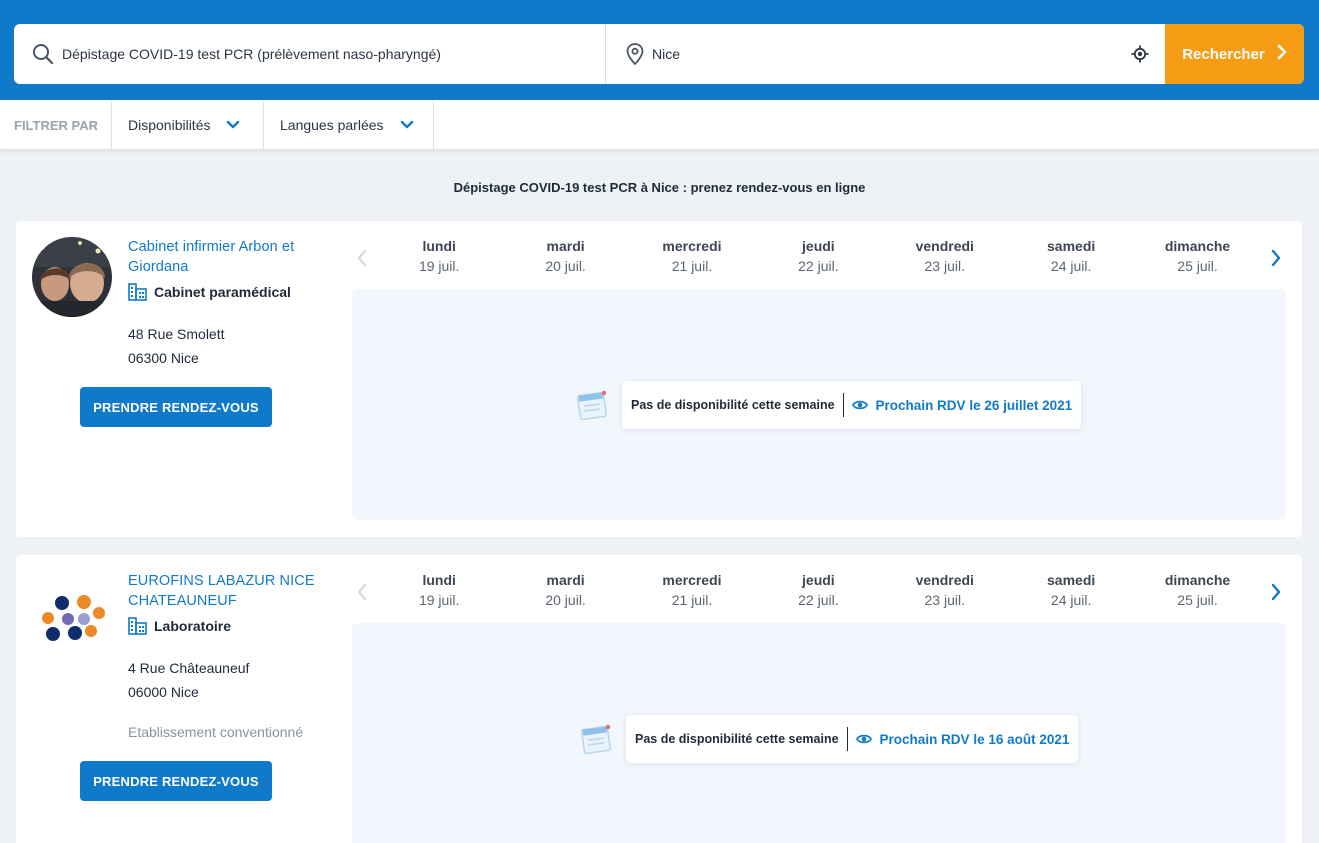 Image resolution: width=1319 pixels, height=843 pixels. I want to click on day-date: 20 juil., so click(565, 600).